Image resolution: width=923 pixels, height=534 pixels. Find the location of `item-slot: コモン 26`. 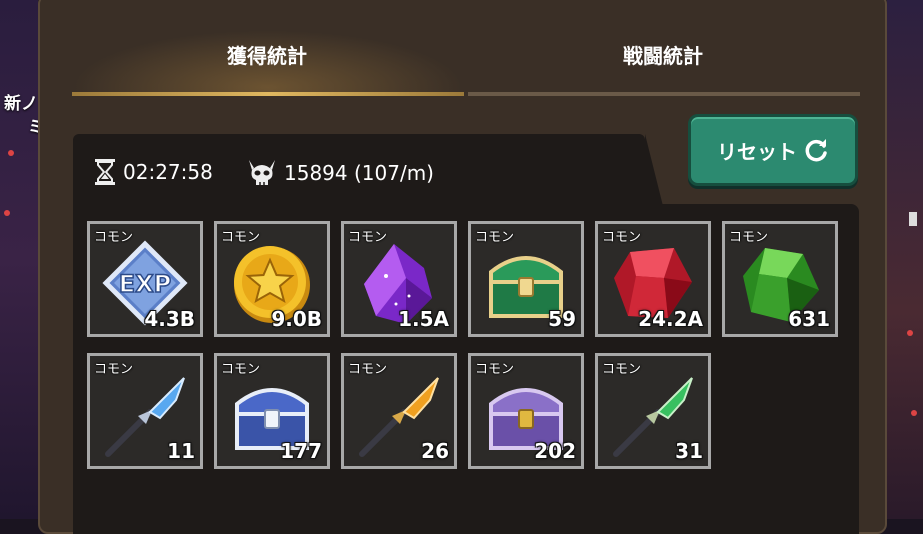

item-slot: コモン 26 is located at coordinates (399, 411).